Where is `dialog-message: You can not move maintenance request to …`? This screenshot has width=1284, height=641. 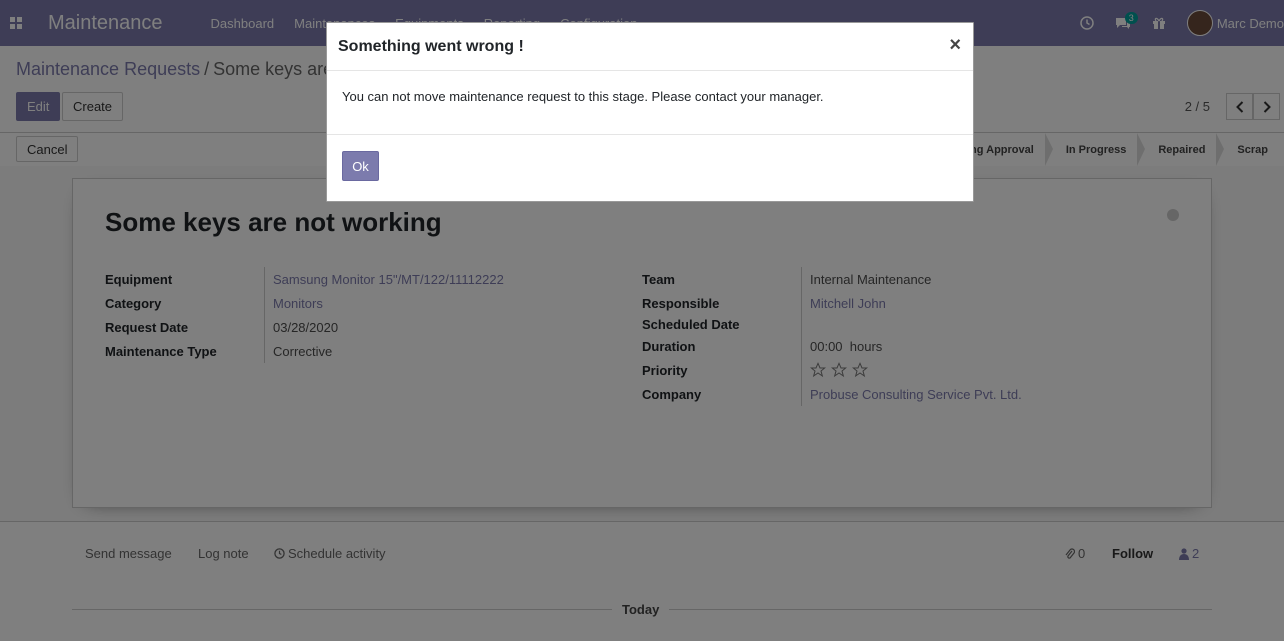 dialog-message: You can not move maintenance request to … is located at coordinates (650, 103).